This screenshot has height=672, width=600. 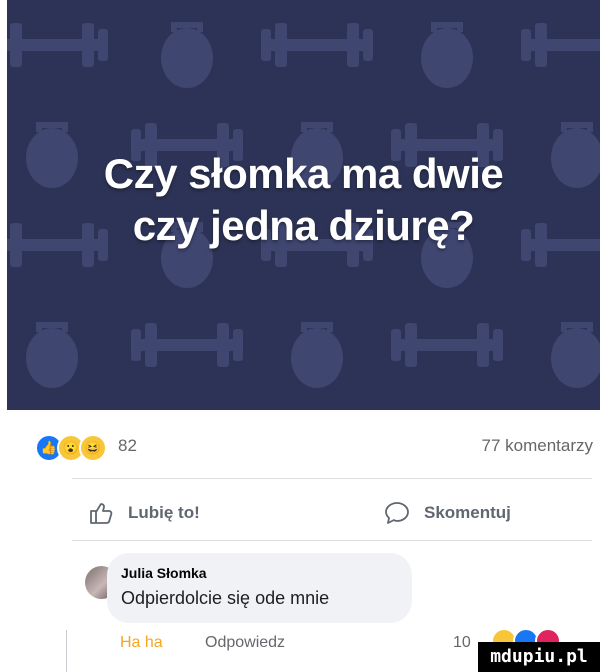 I want to click on comment-author: Julia Słomka, so click(x=164, y=573).